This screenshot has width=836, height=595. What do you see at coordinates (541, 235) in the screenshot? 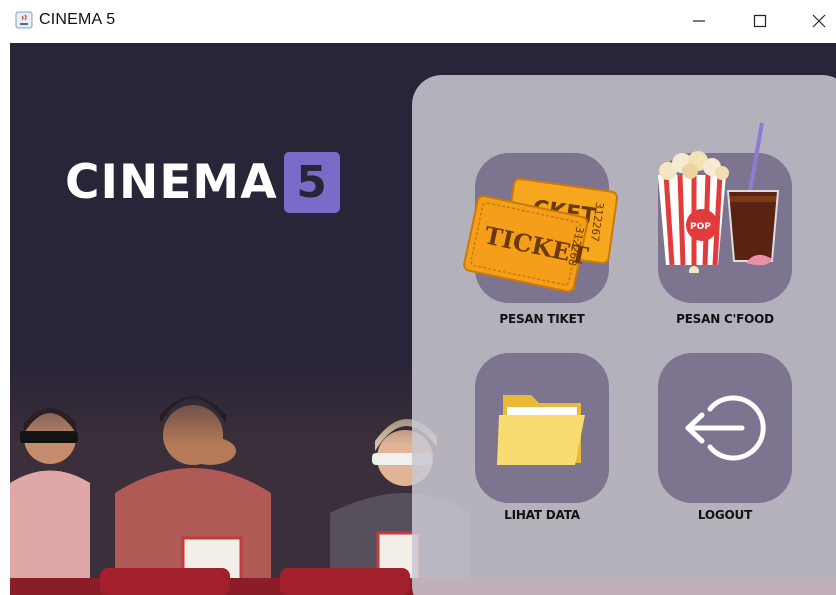
I see `ticket-icon: CKET 312267 TICKET 312268` at bounding box center [541, 235].